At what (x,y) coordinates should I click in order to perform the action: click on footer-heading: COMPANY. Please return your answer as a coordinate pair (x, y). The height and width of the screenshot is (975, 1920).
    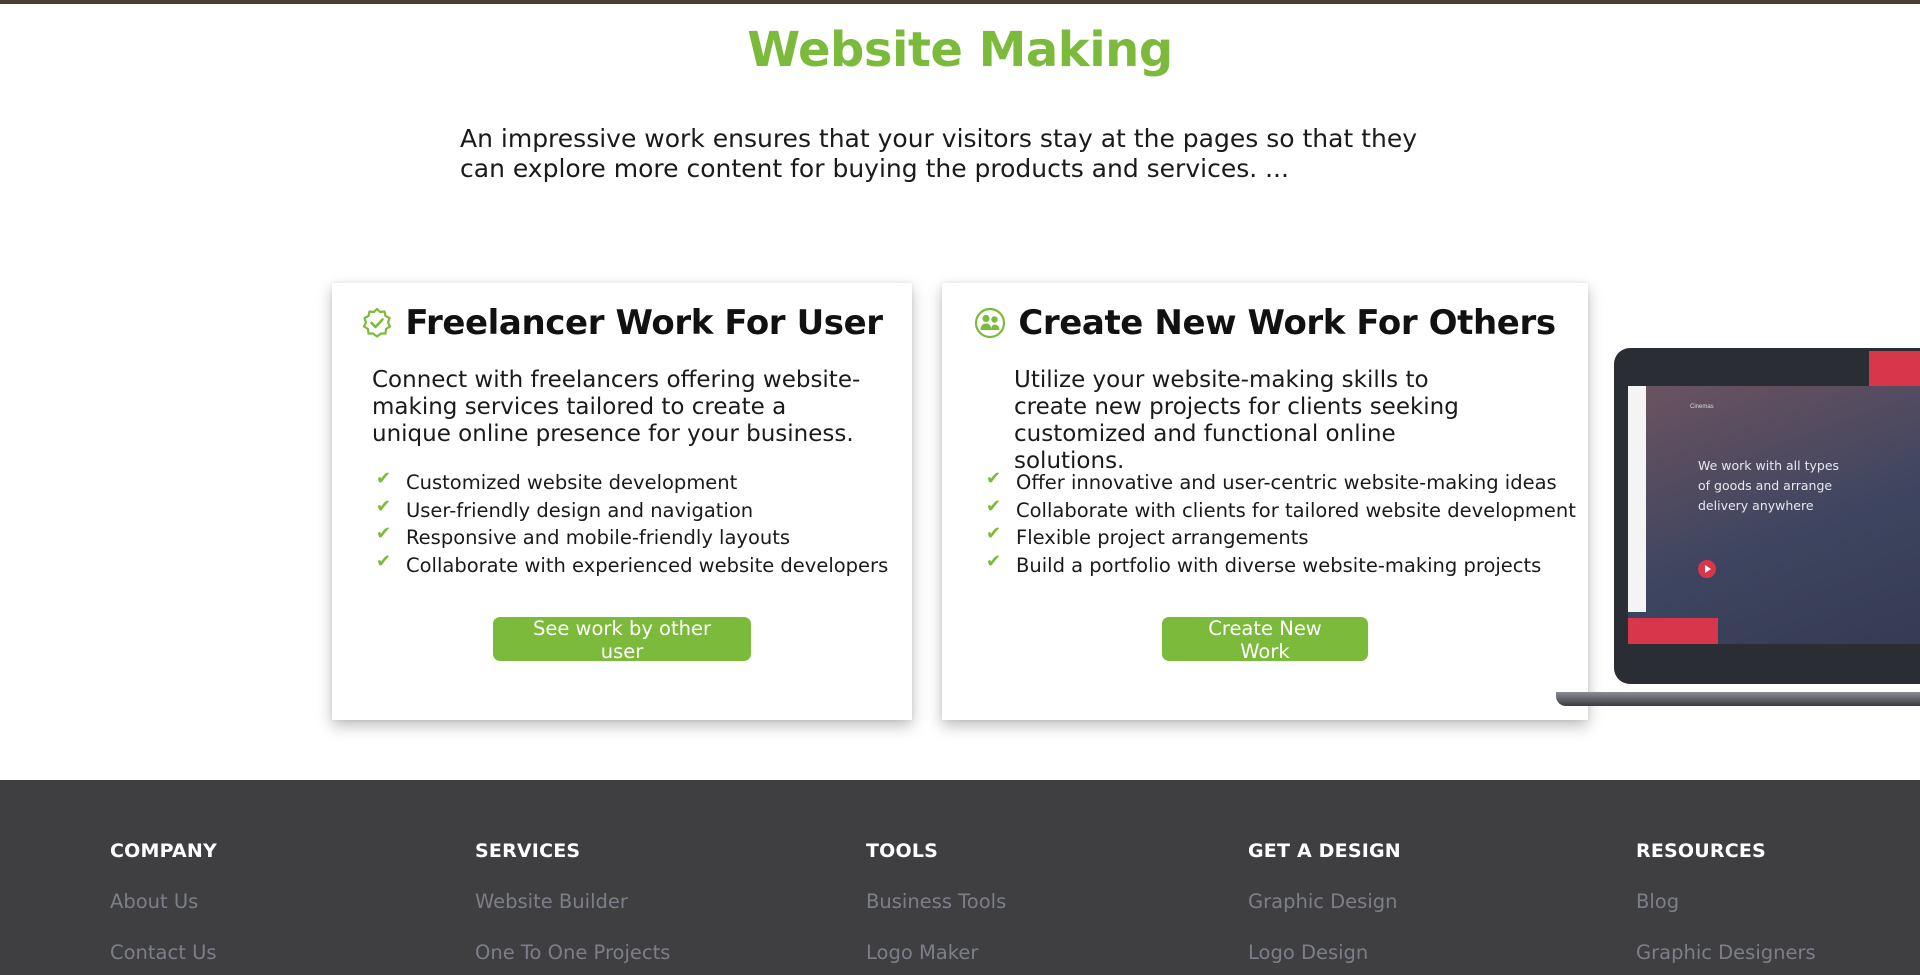
    Looking at the image, I should click on (163, 851).